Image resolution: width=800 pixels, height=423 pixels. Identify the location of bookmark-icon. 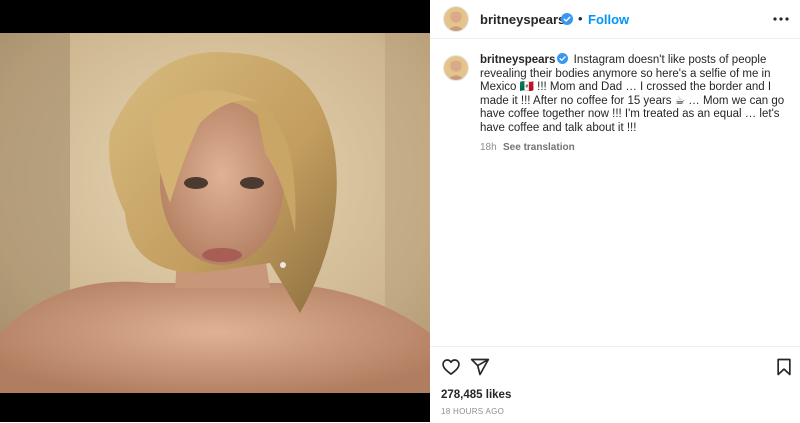
(784, 367).